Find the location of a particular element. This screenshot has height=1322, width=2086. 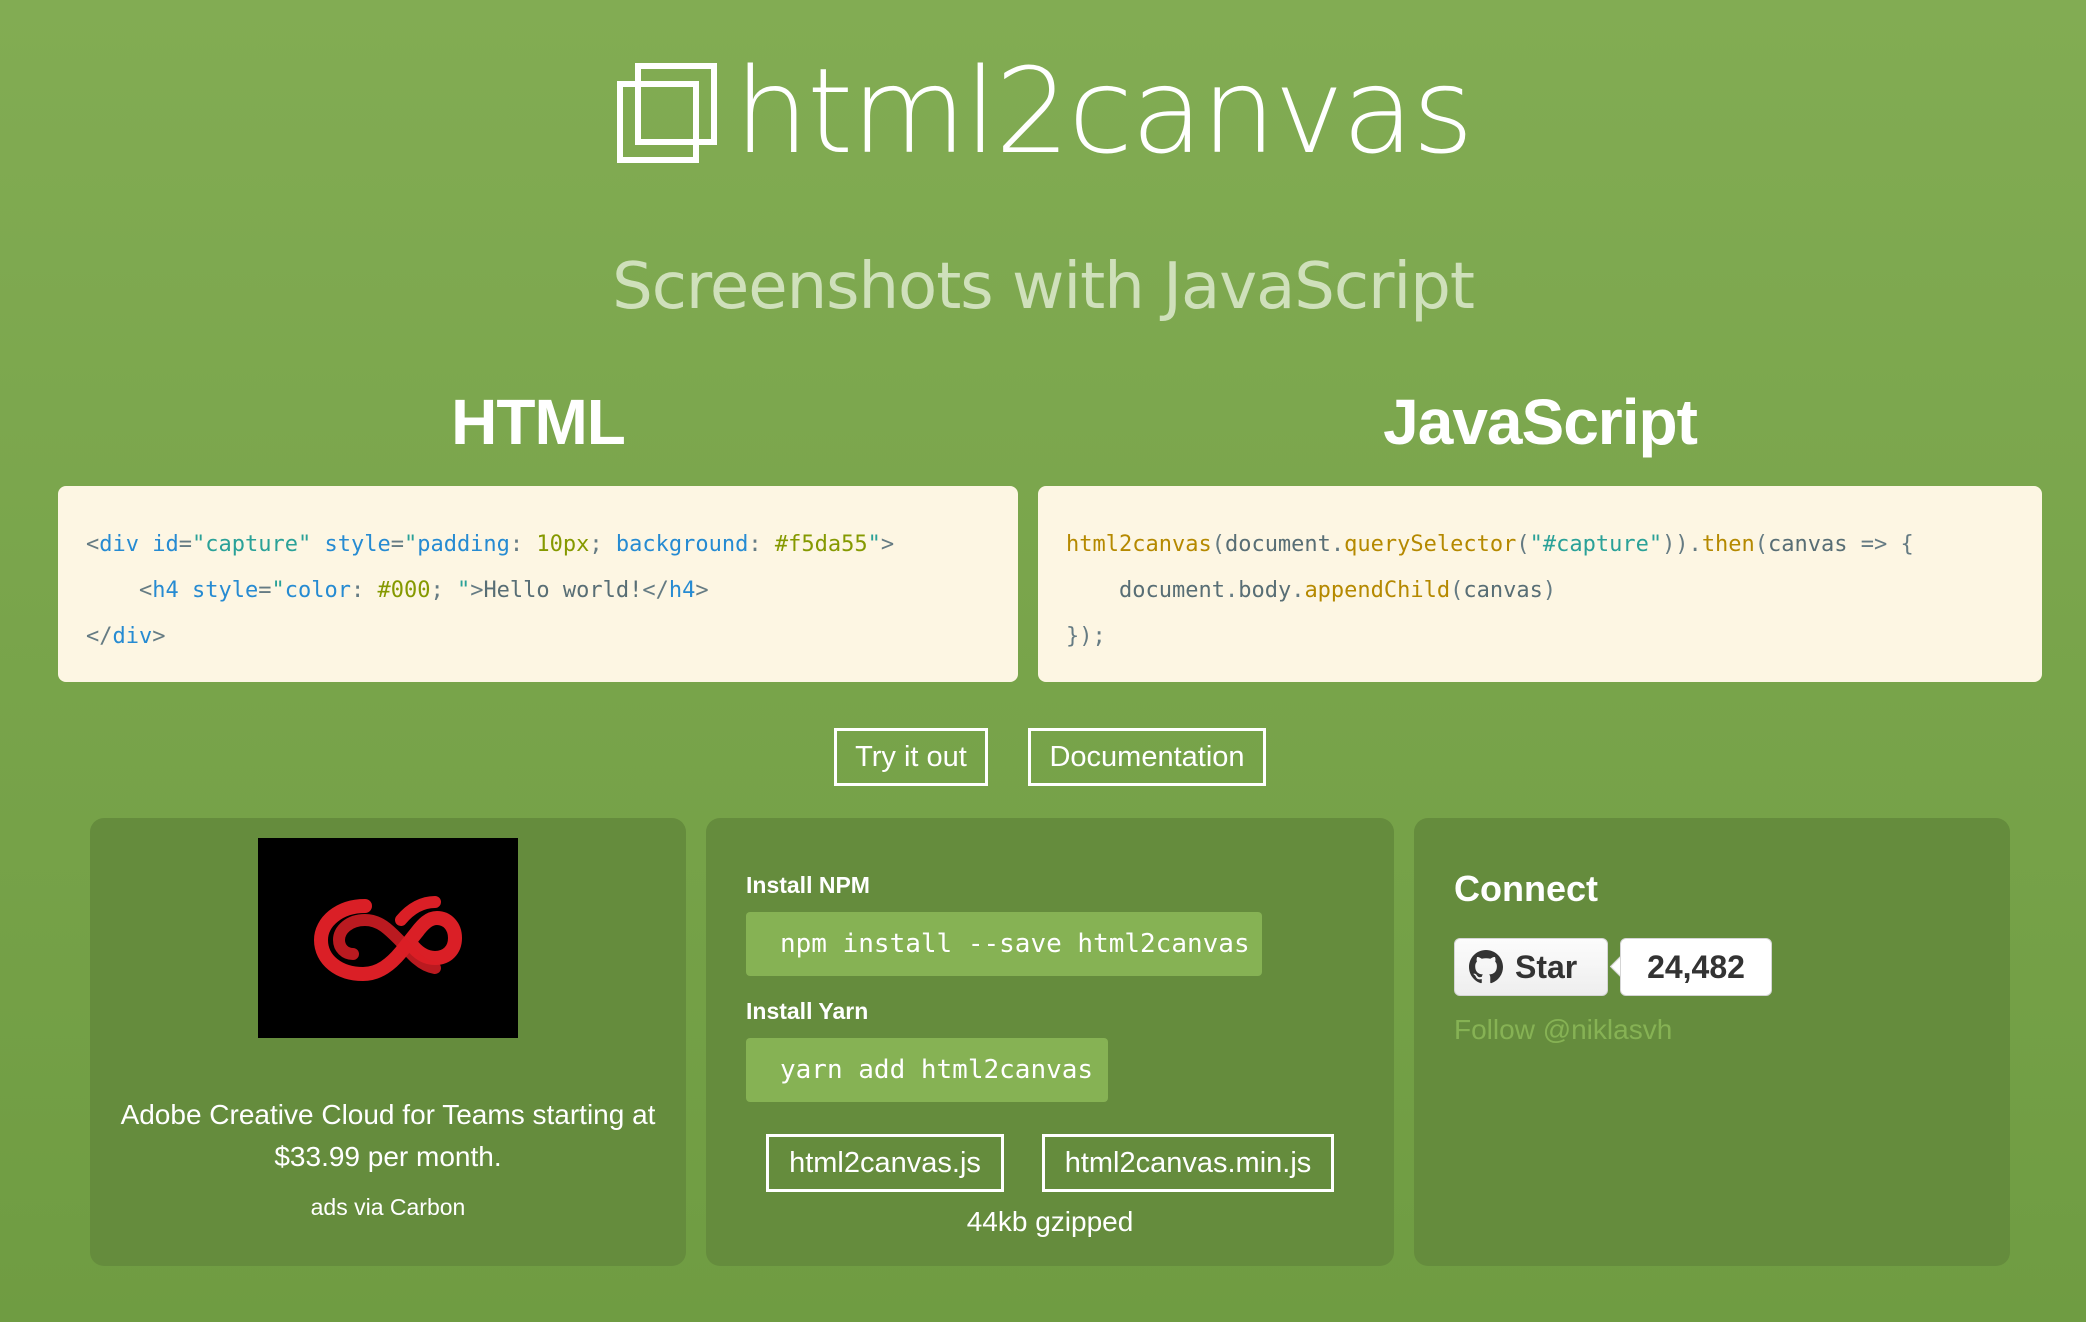

star-count: 24,482 is located at coordinates (1696, 967).